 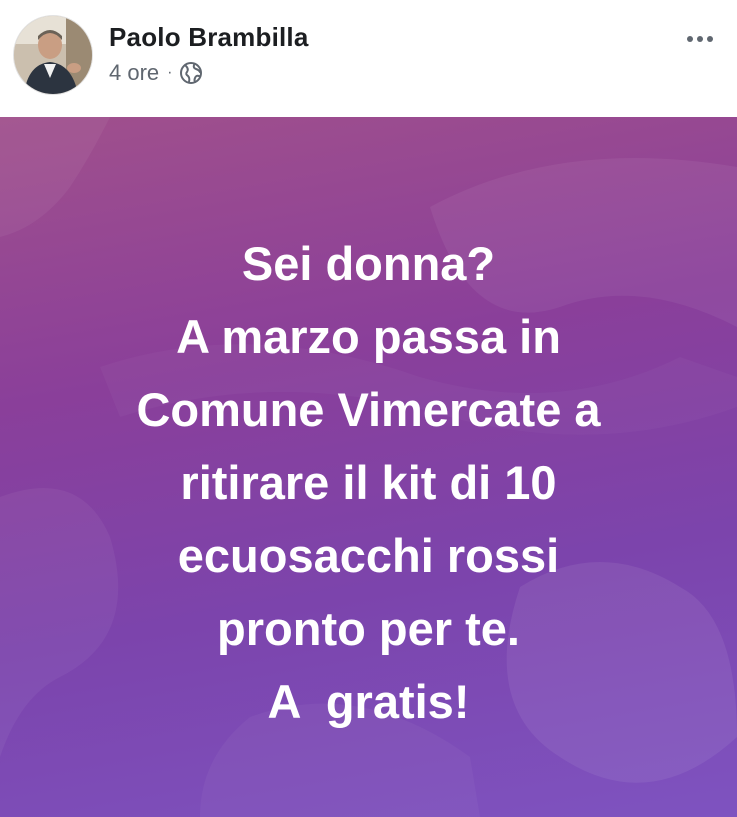 I want to click on post-timestamp: 4 ore, so click(x=134, y=73).